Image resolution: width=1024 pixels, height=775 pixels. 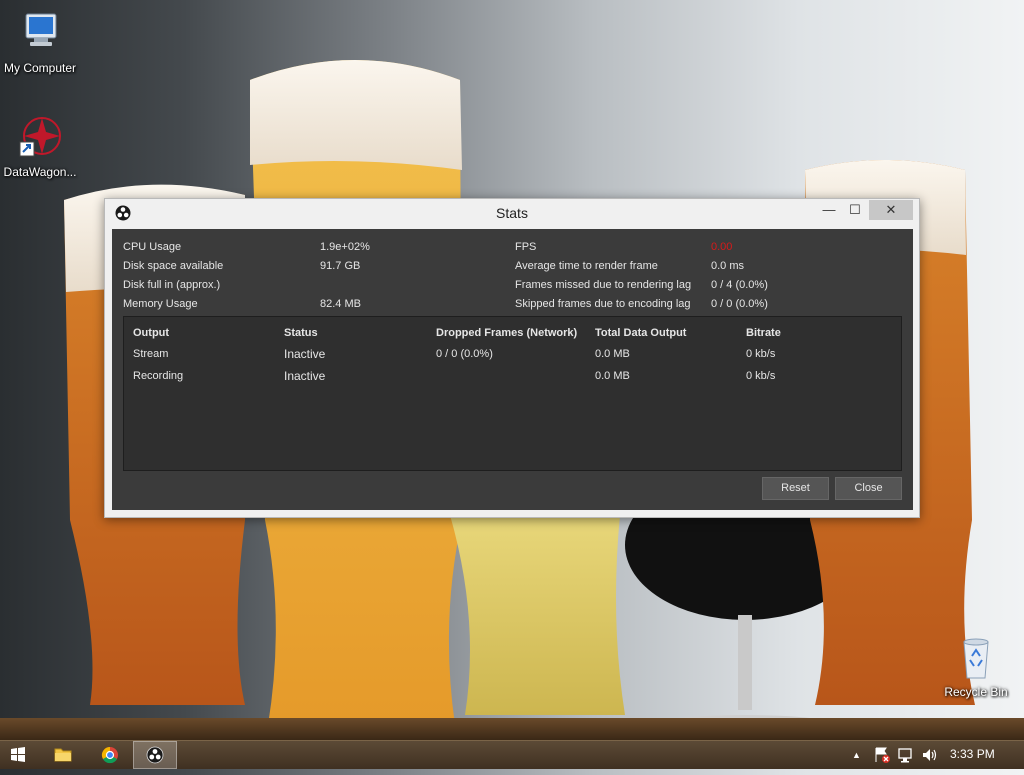 I want to click on stat-value: 0 / 4 (0.0%), so click(x=739, y=285).